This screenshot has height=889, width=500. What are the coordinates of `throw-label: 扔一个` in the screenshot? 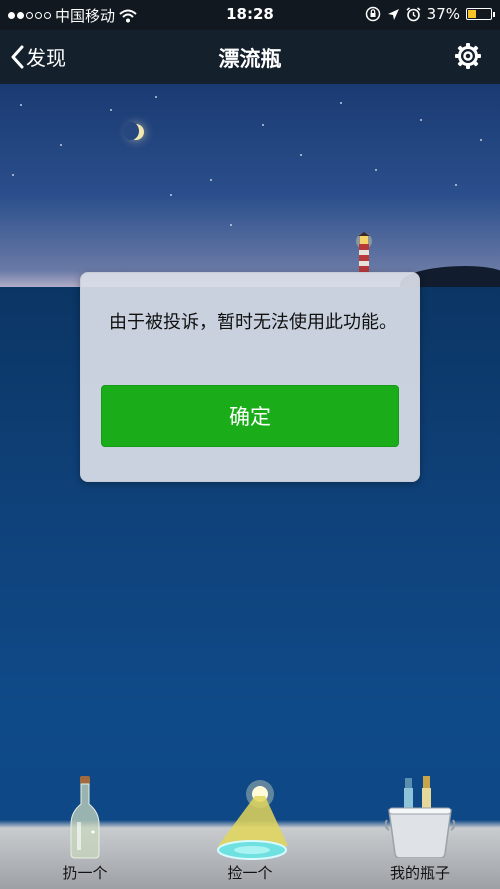 It's located at (85, 873).